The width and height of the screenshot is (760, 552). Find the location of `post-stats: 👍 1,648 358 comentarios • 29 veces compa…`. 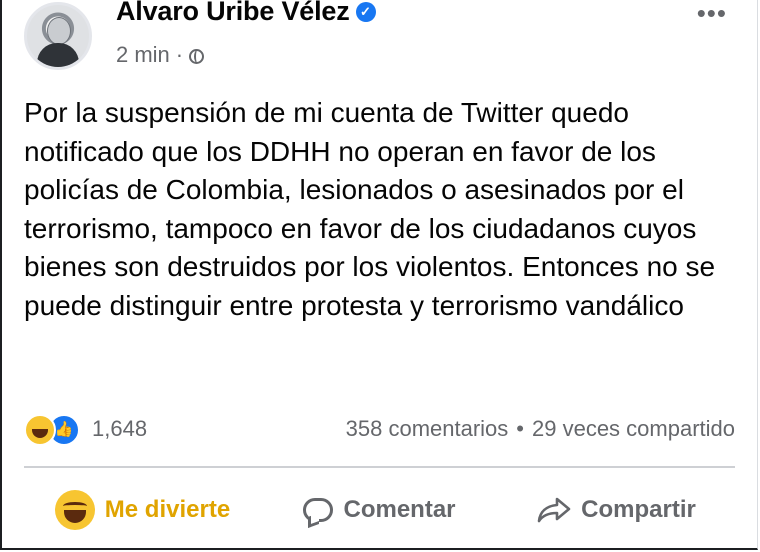

post-stats: 👍 1,648 358 comentarios • 29 veces compa… is located at coordinates (379, 428).